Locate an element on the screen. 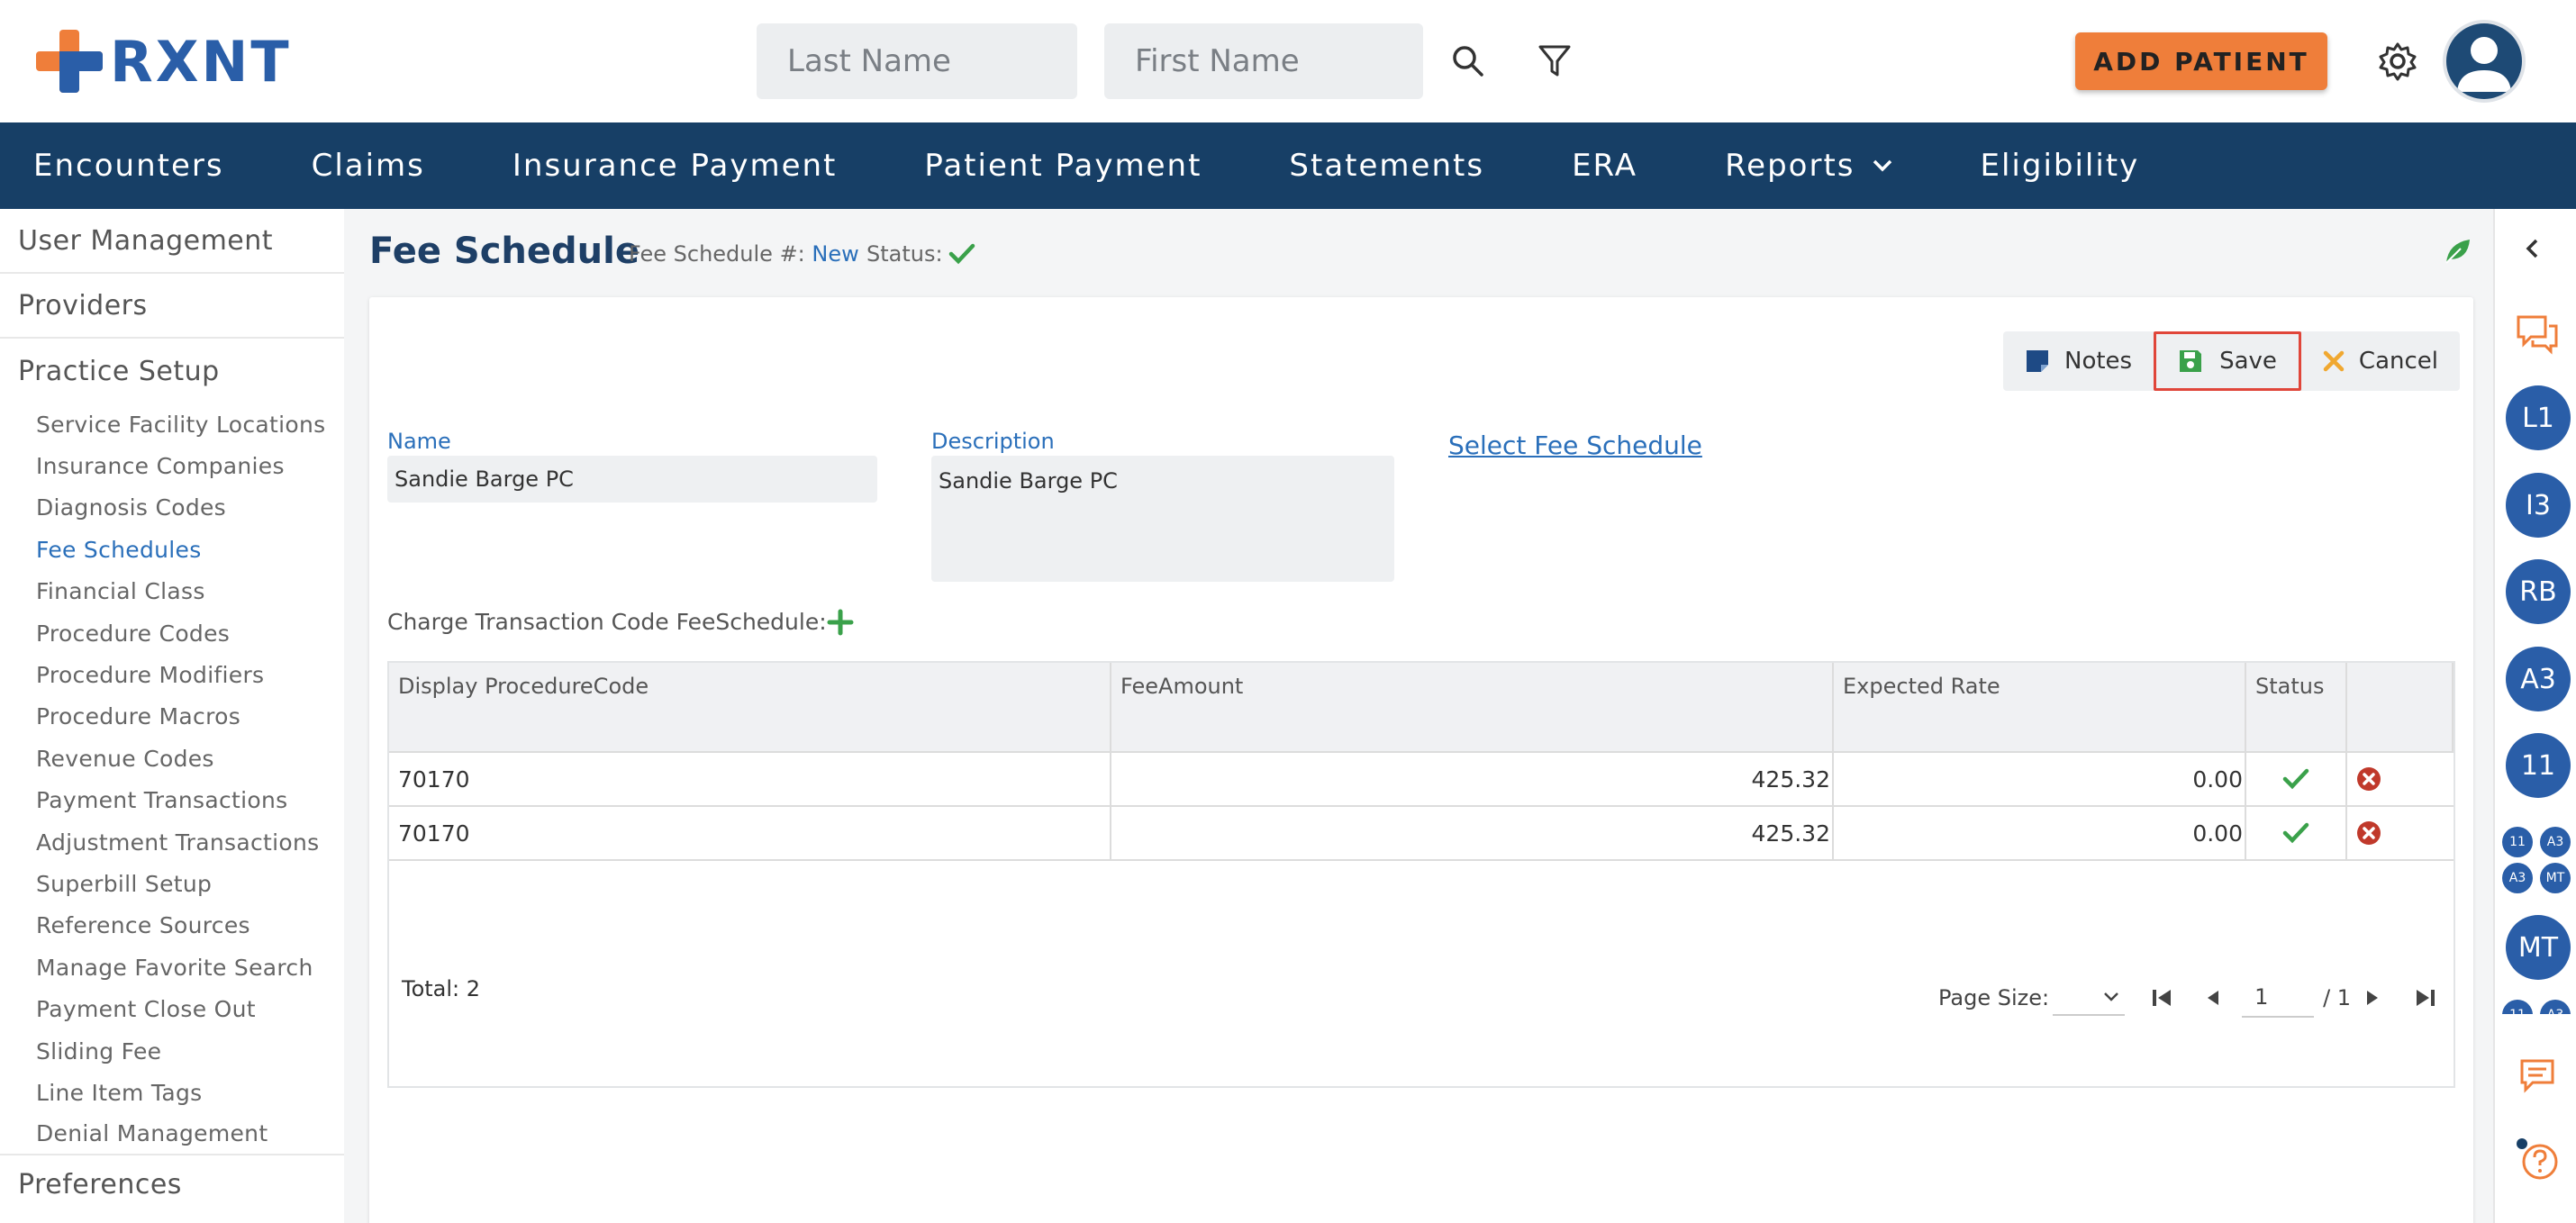 This screenshot has width=2576, height=1223. sidebar-item-financial-class: Financial Class is located at coordinates (172, 591).